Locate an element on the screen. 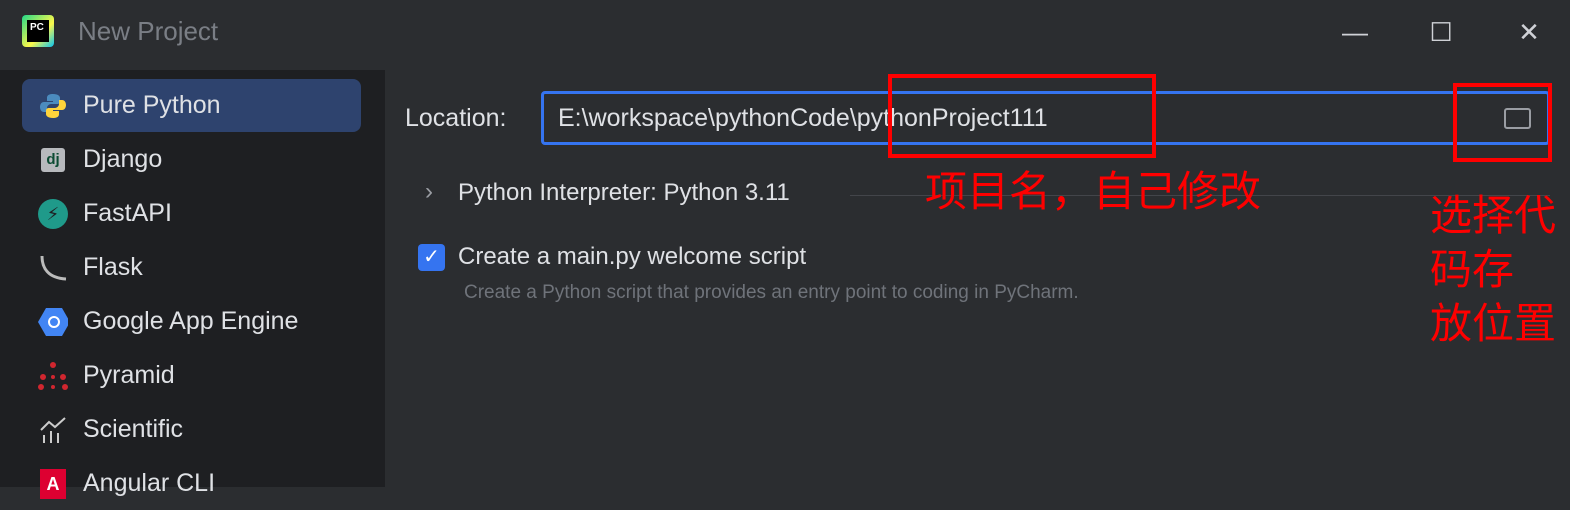  annotation-box-project-name is located at coordinates (1022, 116).